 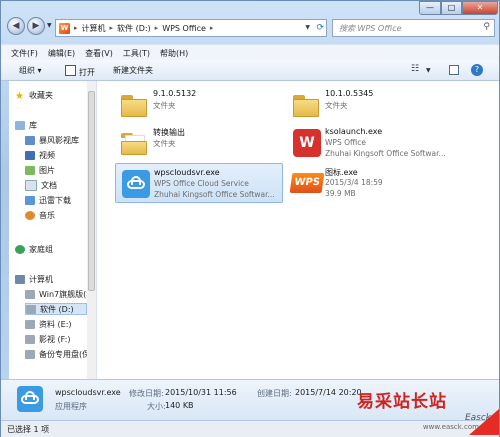 I want to click on nav-library-music: 音乐, so click(x=40, y=215).